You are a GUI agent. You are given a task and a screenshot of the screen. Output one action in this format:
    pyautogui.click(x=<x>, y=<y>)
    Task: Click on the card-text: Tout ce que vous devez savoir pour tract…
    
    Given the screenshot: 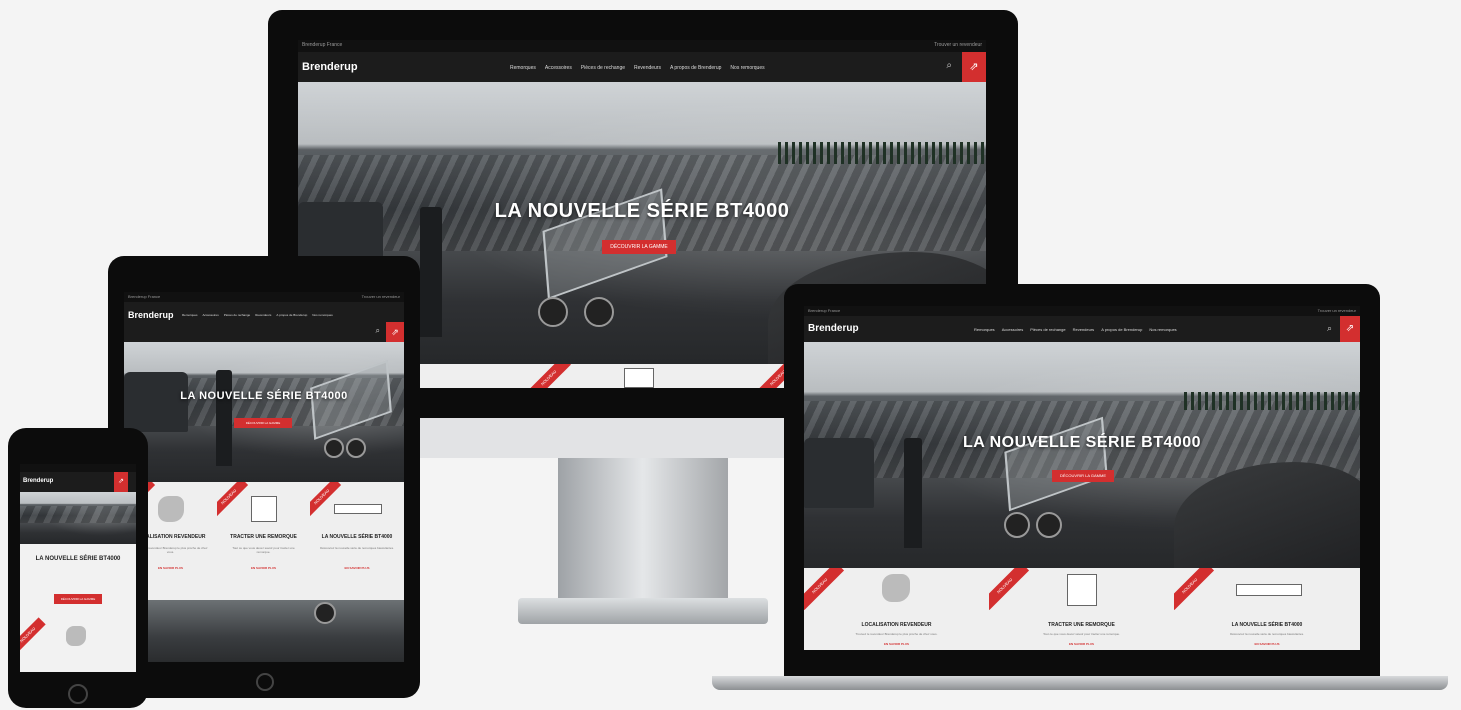 What is the action you would take?
    pyautogui.click(x=1081, y=634)
    